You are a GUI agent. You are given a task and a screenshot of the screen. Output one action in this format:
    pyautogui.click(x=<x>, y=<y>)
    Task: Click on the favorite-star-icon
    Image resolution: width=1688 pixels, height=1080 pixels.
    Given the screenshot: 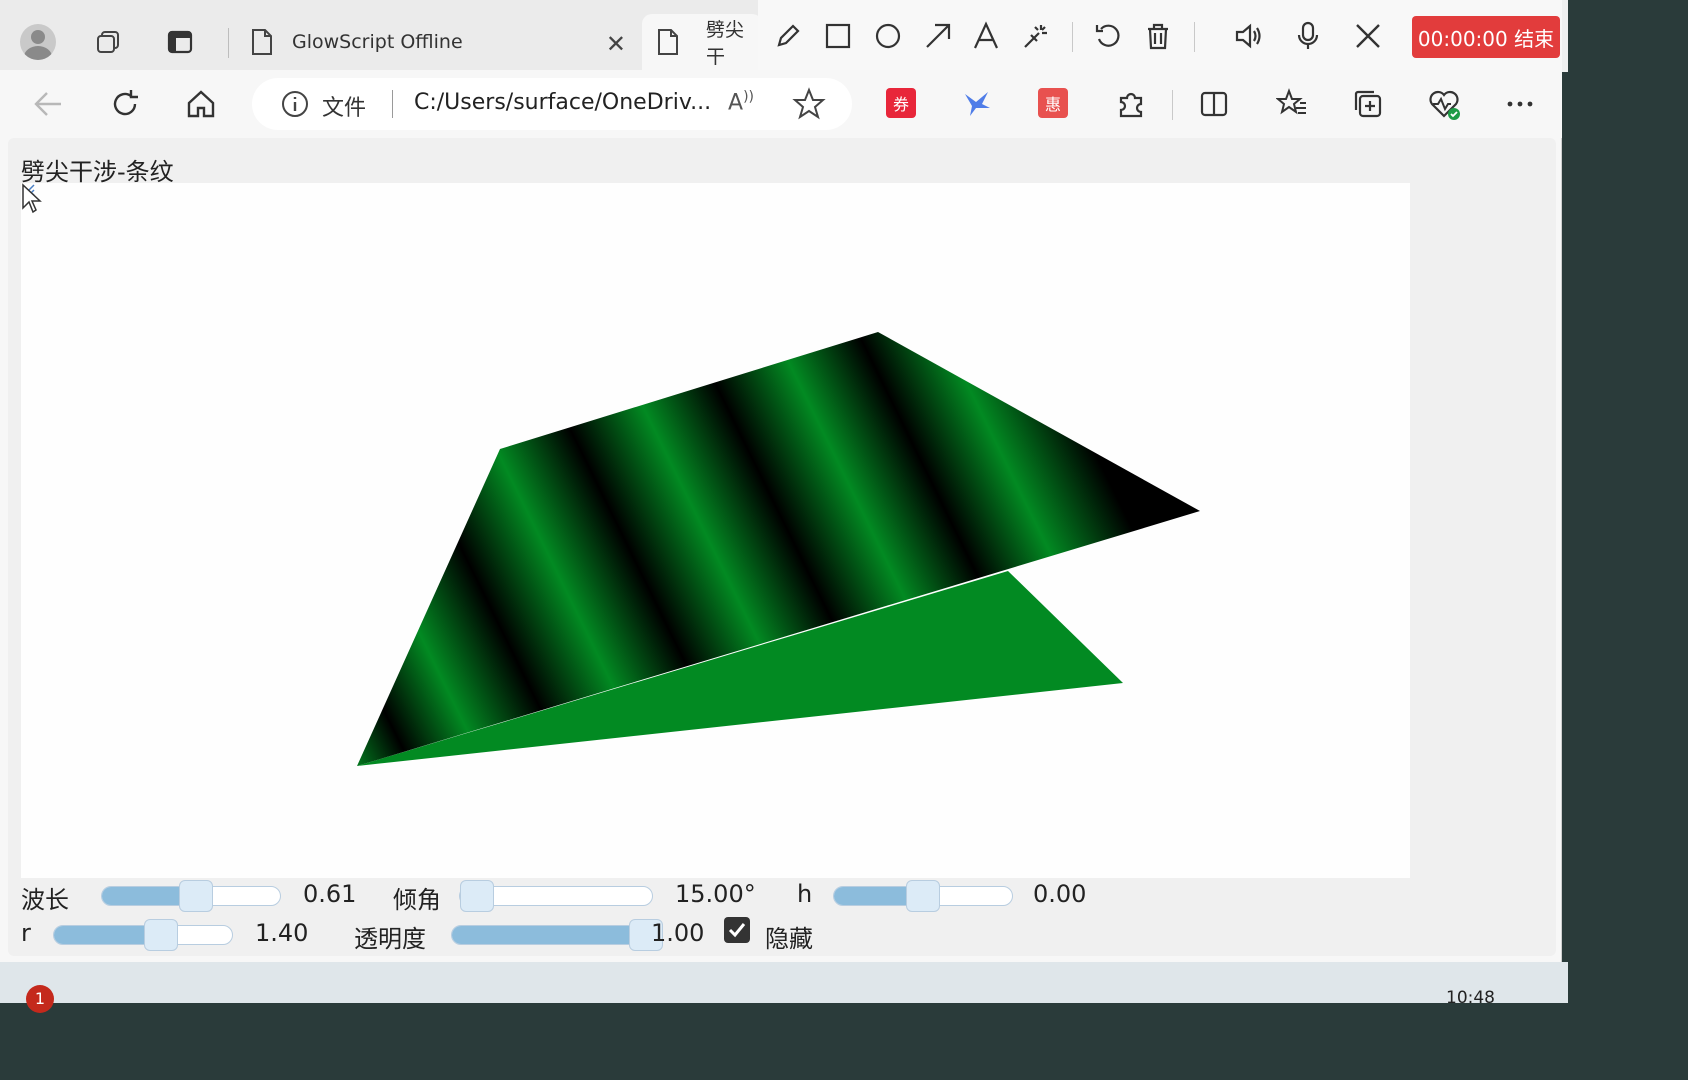 What is the action you would take?
    pyautogui.click(x=809, y=104)
    